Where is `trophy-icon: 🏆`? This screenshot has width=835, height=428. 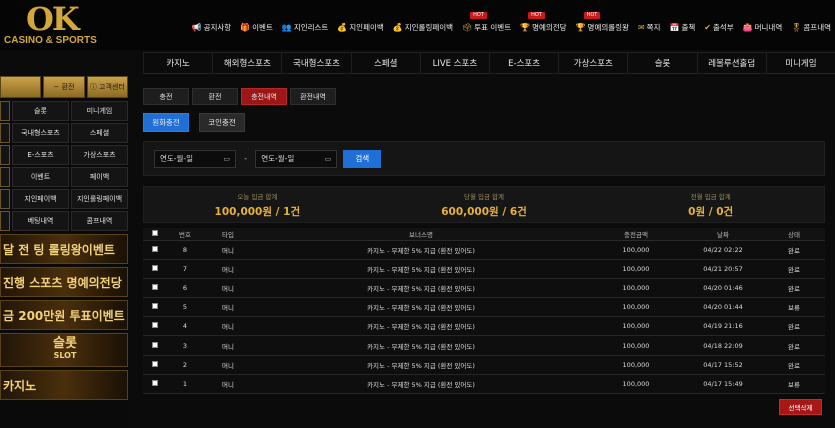 trophy-icon: 🏆 is located at coordinates (525, 27).